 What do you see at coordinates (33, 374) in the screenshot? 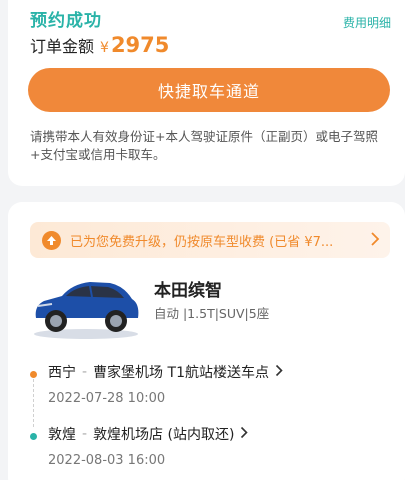
I see `pickup-dot` at bounding box center [33, 374].